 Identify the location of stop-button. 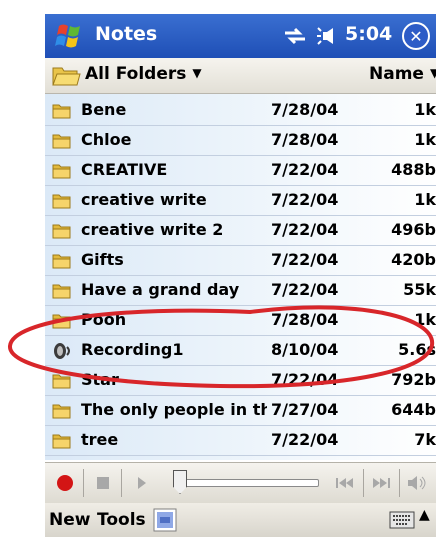
(103, 483).